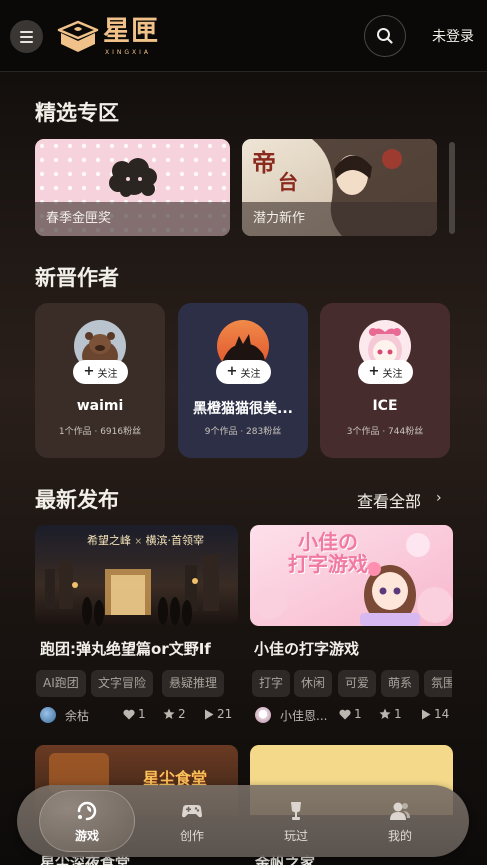 Image resolution: width=487 pixels, height=865 pixels. What do you see at coordinates (77, 113) in the screenshot?
I see `featured-section-title: 精选专区` at bounding box center [77, 113].